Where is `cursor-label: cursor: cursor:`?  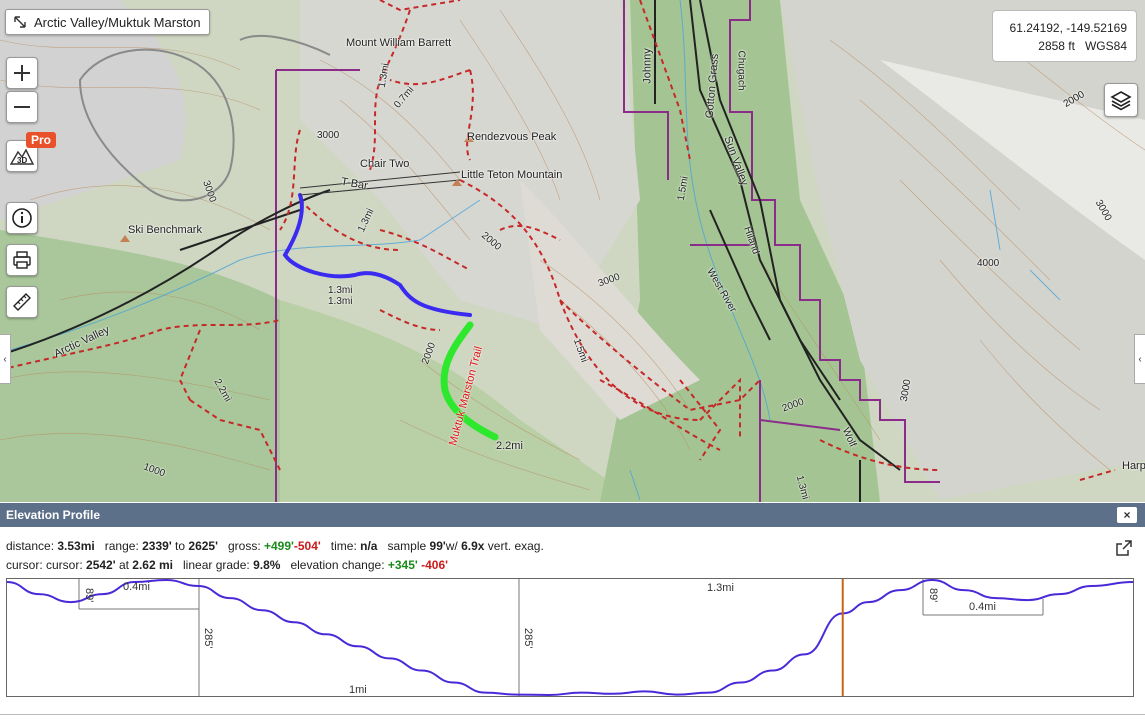
cursor-label: cursor: cursor: is located at coordinates (44, 565).